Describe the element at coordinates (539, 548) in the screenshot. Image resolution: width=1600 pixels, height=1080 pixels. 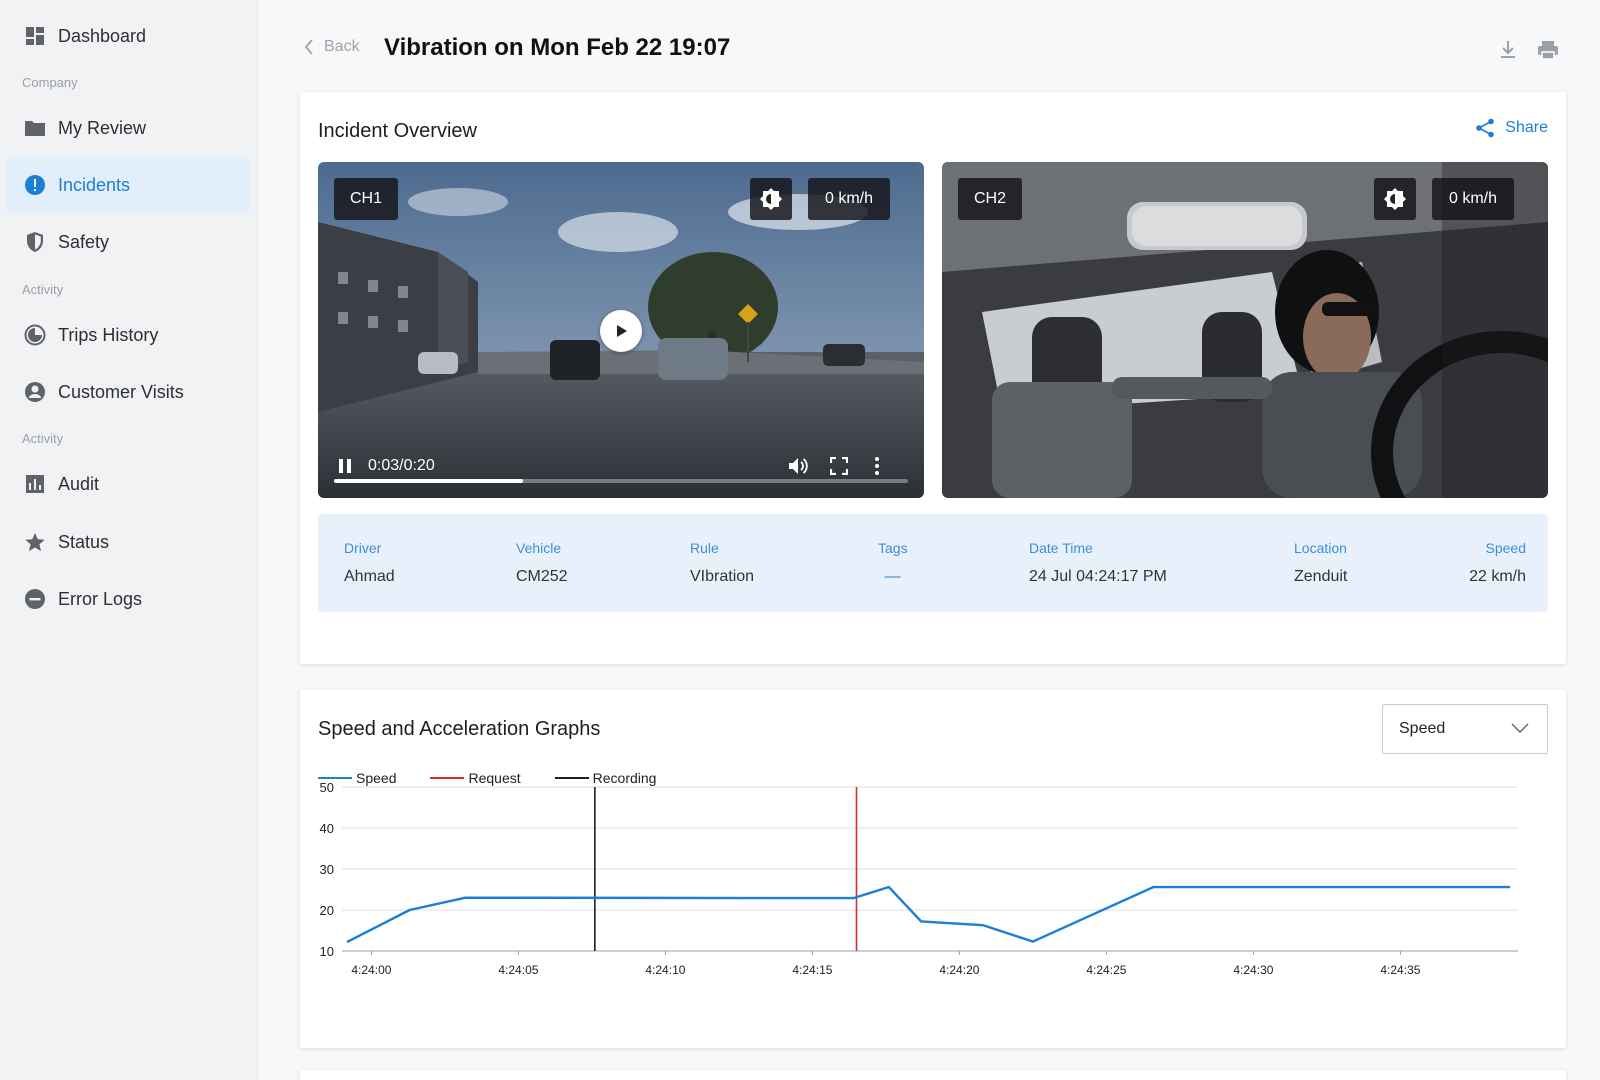
I see `detail-label: Vehicle` at that location.